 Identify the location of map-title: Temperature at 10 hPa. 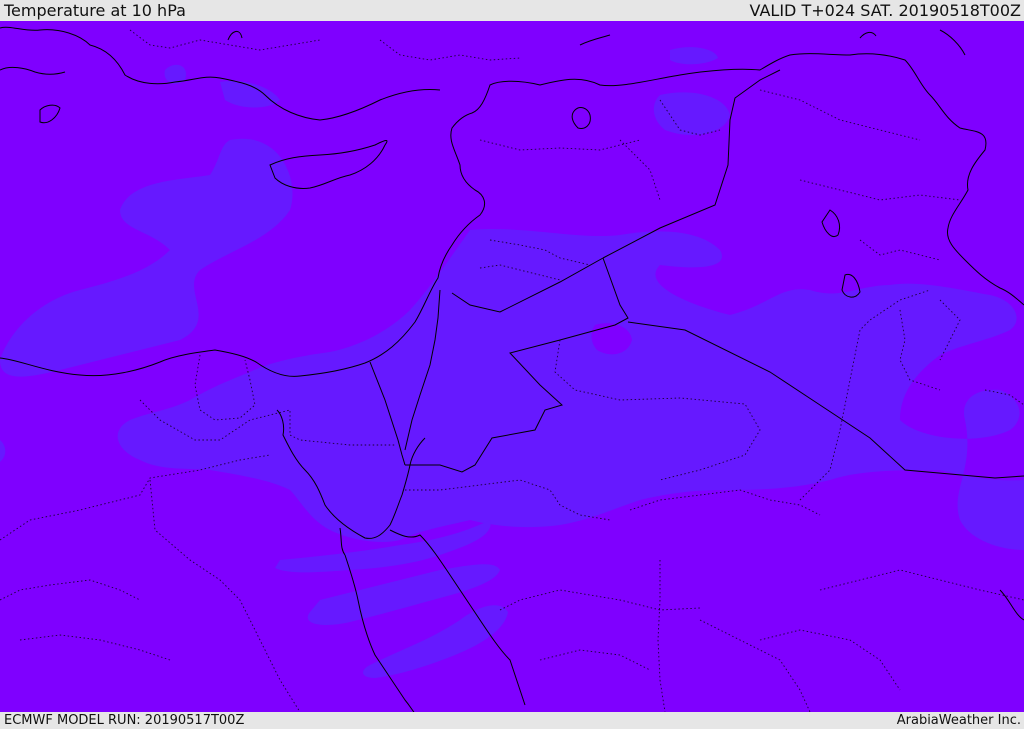
(95, 10).